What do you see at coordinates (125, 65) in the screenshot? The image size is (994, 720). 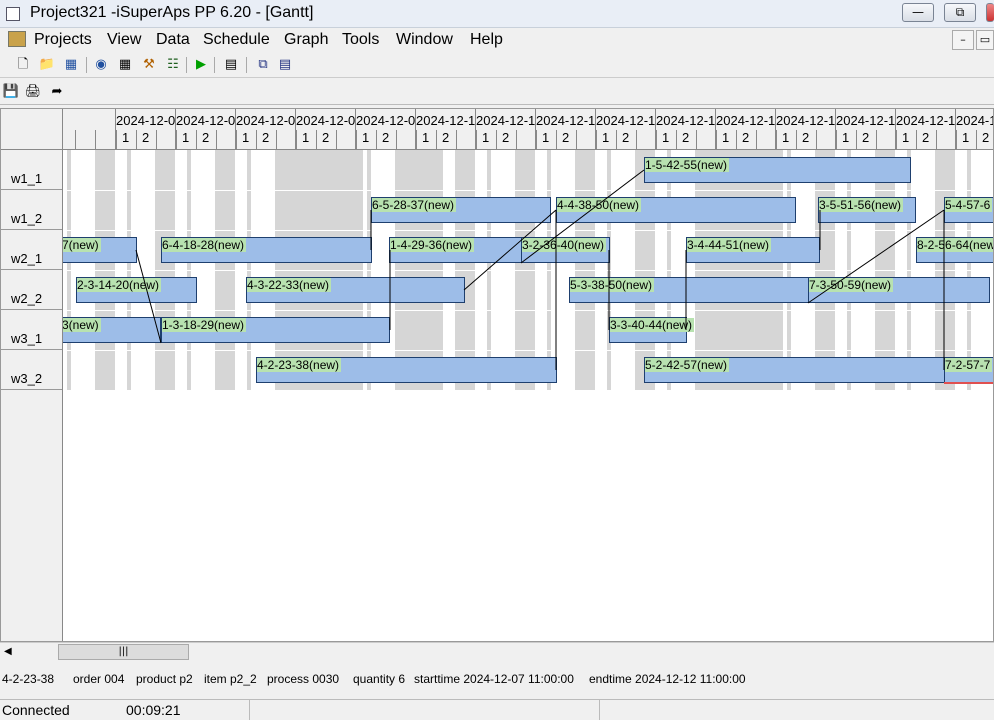 I see `calendar-icon: ▦` at bounding box center [125, 65].